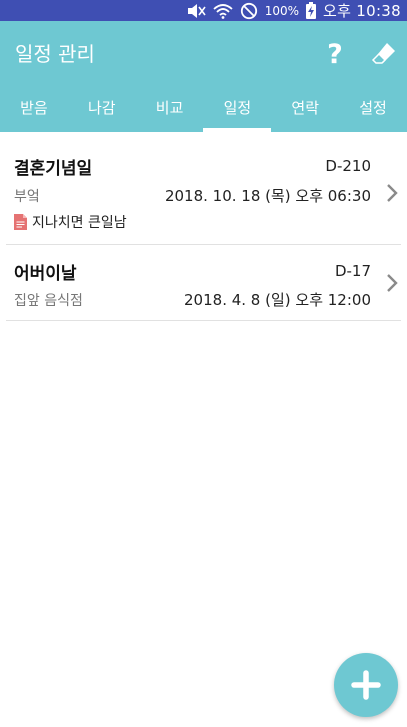 The image size is (407, 727). I want to click on tab-label: 비교, so click(169, 108).